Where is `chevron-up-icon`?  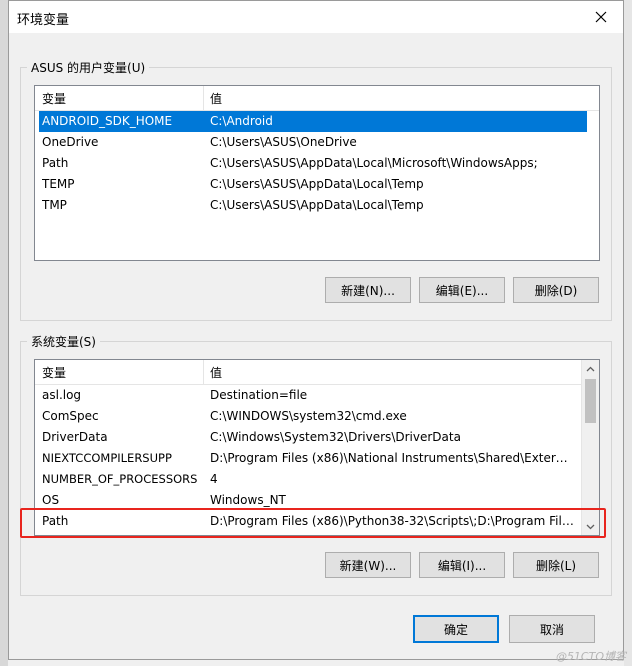
chevron-up-icon is located at coordinates (590, 368).